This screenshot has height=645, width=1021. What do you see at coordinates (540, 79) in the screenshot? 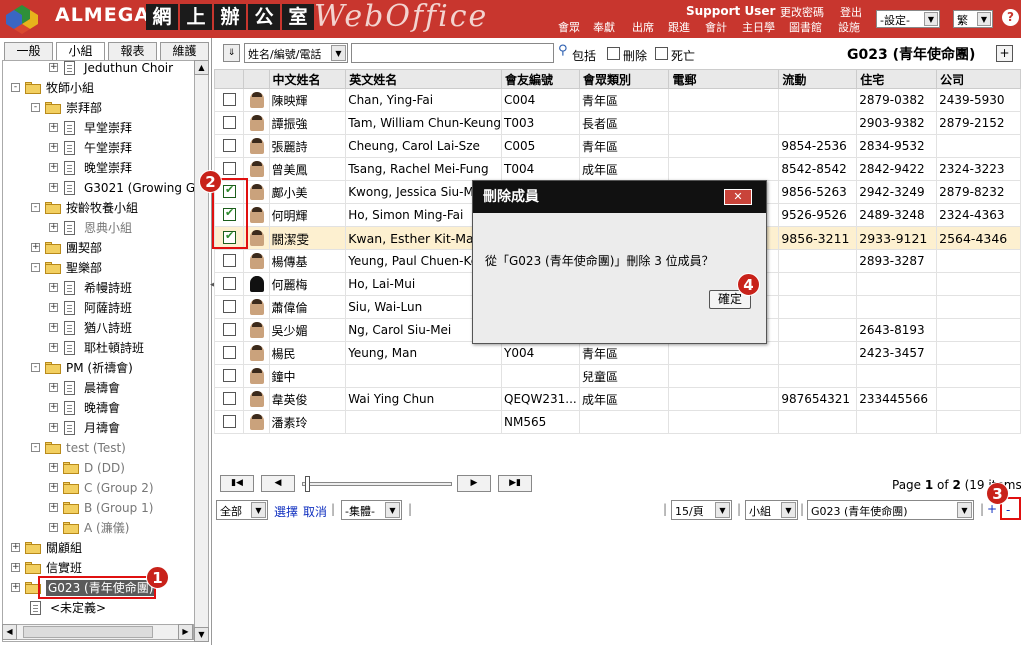
I see `column-header: 會友編號` at bounding box center [540, 79].